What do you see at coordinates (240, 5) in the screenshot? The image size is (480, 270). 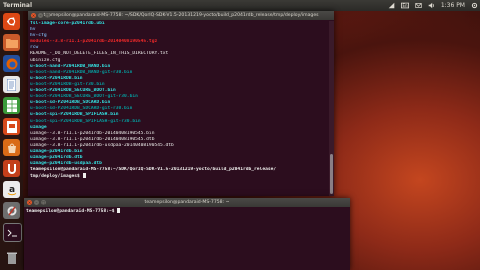 I see `top-panel: Terminal En 1:36 PM` at bounding box center [240, 5].